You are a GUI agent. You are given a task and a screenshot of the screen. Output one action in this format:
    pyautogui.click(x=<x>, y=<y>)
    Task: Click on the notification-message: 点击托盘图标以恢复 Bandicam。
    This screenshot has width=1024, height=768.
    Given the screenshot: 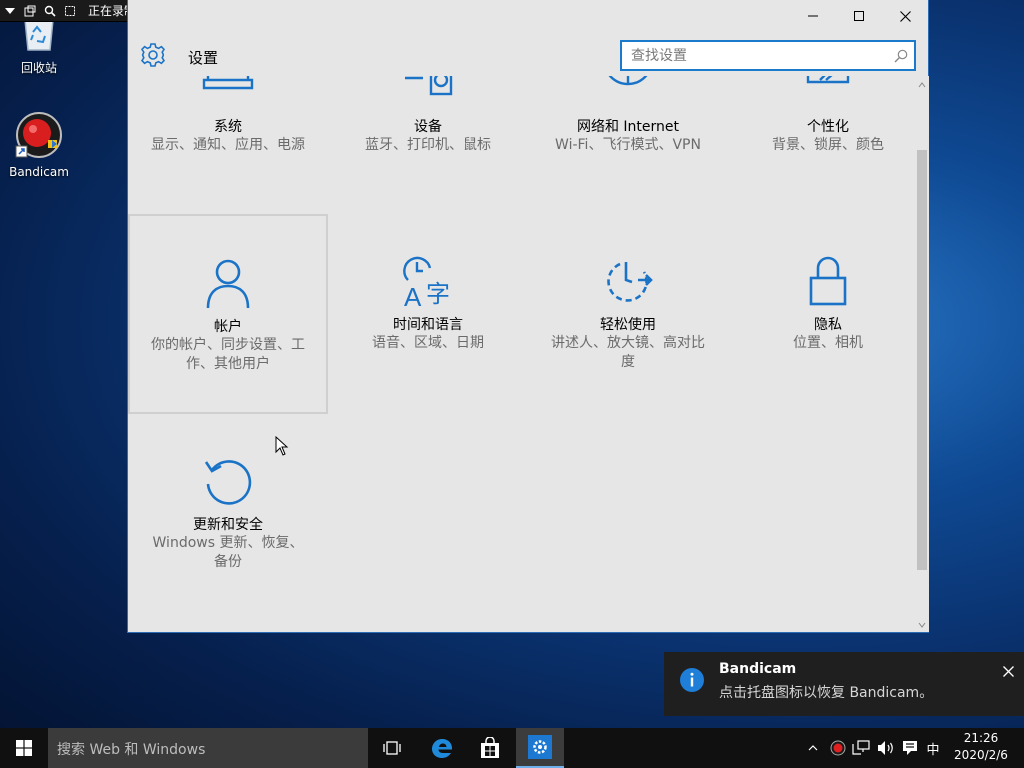 What is the action you would take?
    pyautogui.click(x=826, y=693)
    